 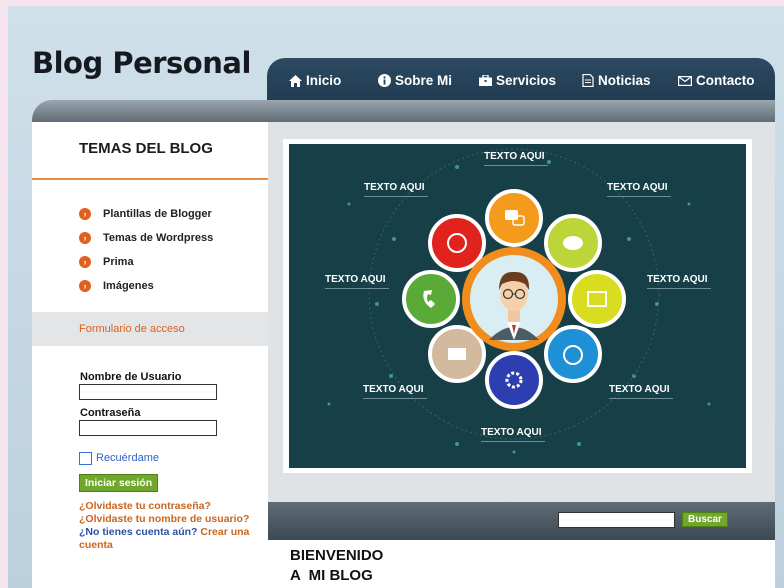 I want to click on mail-icon, so click(x=685, y=80).